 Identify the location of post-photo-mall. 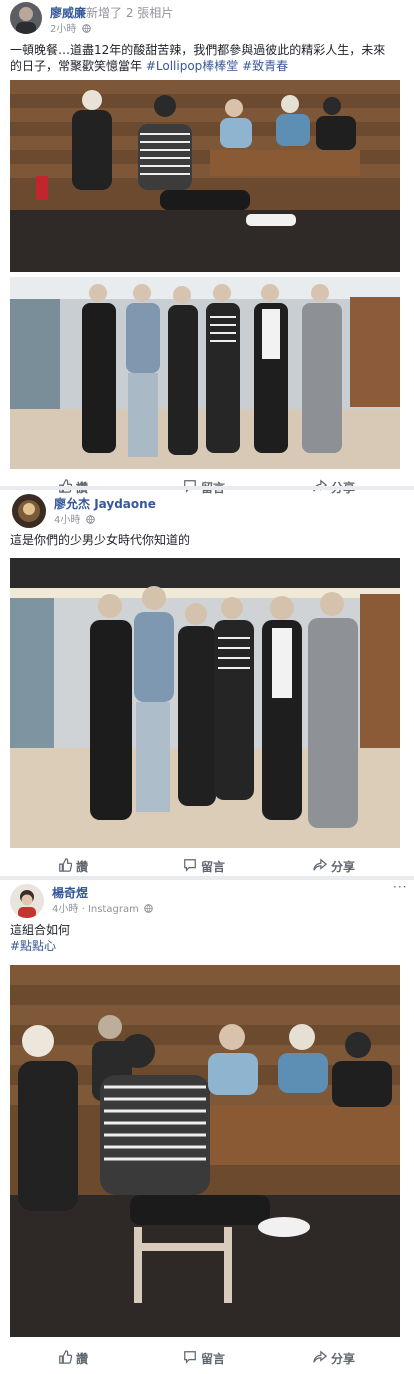
(205, 373).